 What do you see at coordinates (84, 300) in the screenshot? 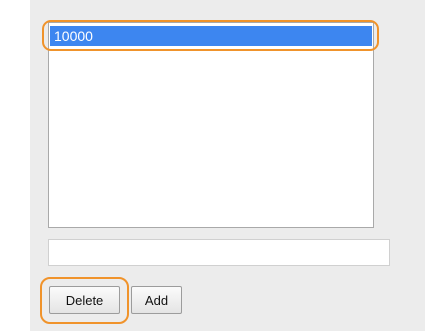
I see `delete-button: Delete` at bounding box center [84, 300].